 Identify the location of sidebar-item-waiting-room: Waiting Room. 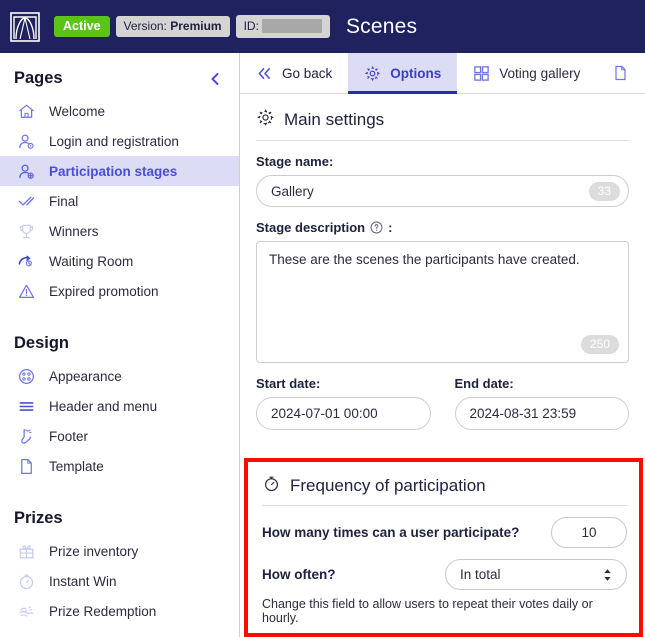
(119, 261).